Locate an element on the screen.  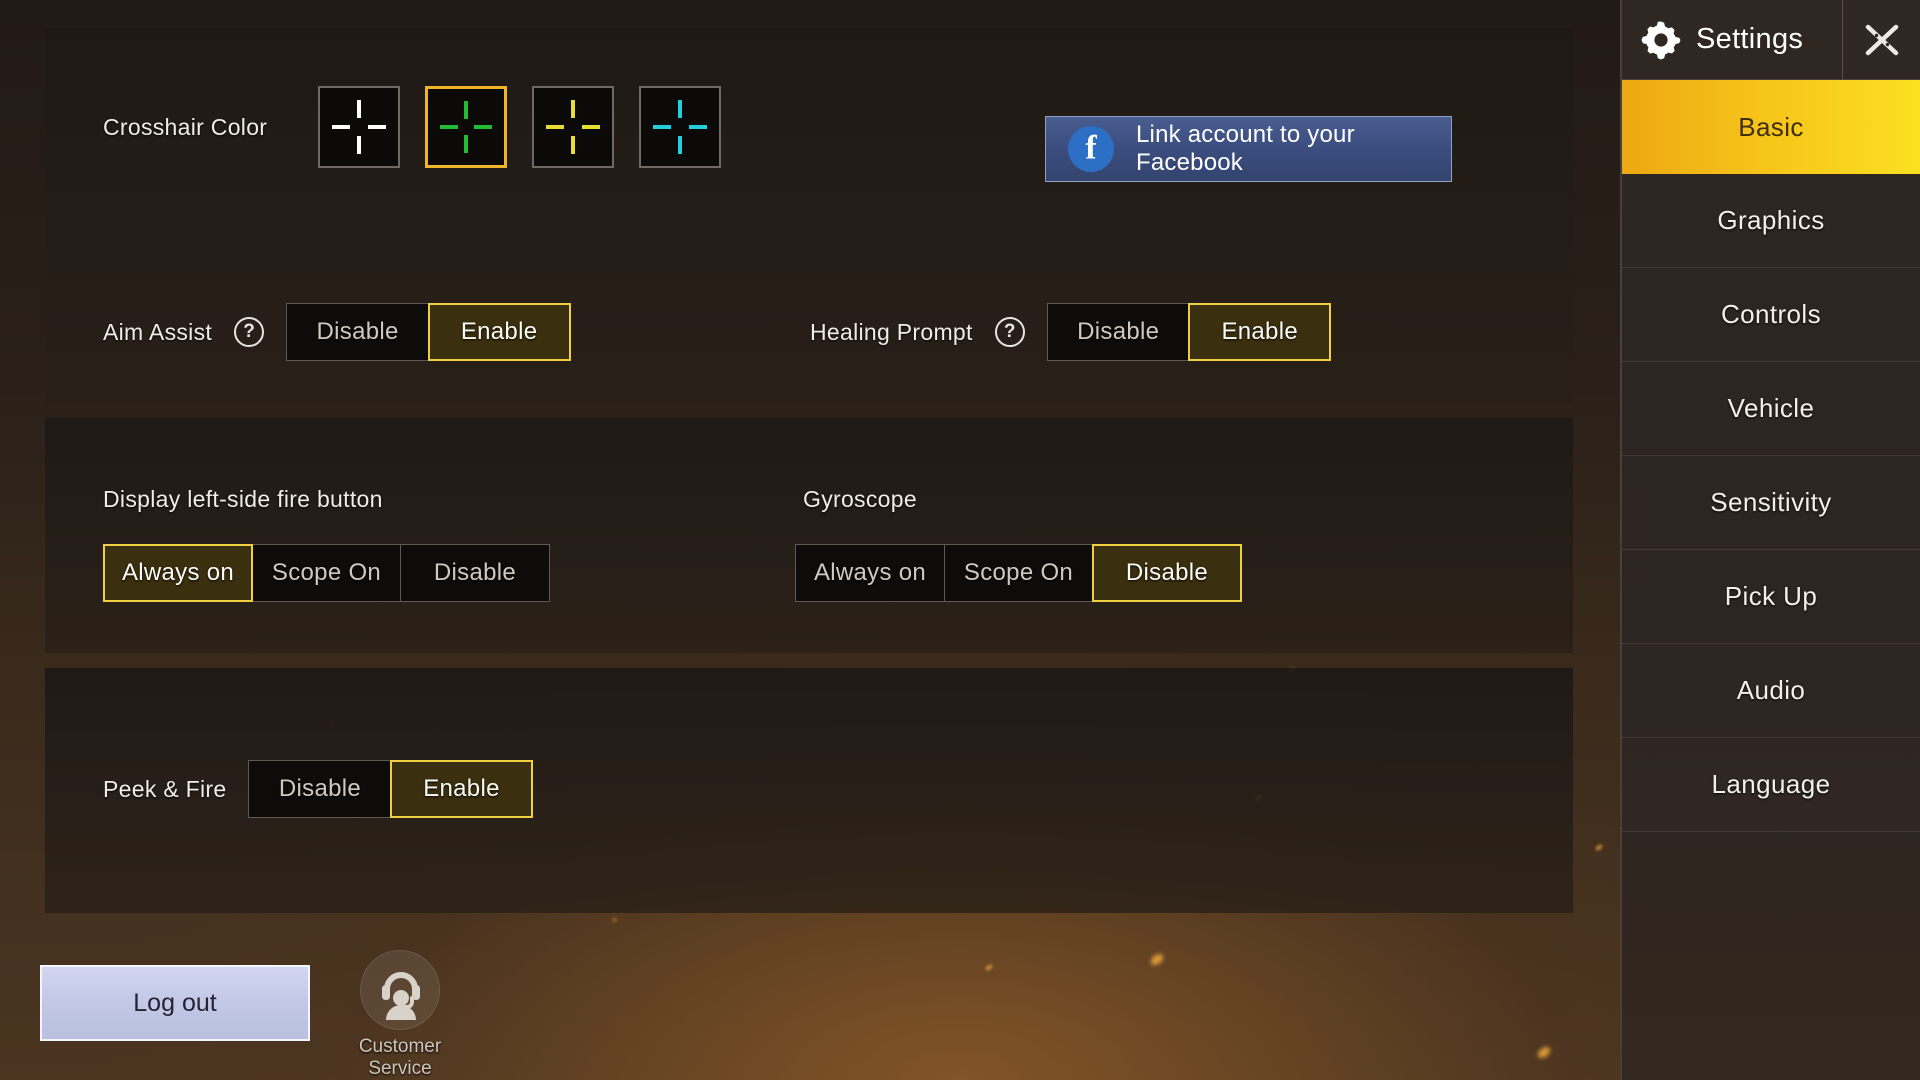
sidebar-item-label: Graphics is located at coordinates (1771, 220).